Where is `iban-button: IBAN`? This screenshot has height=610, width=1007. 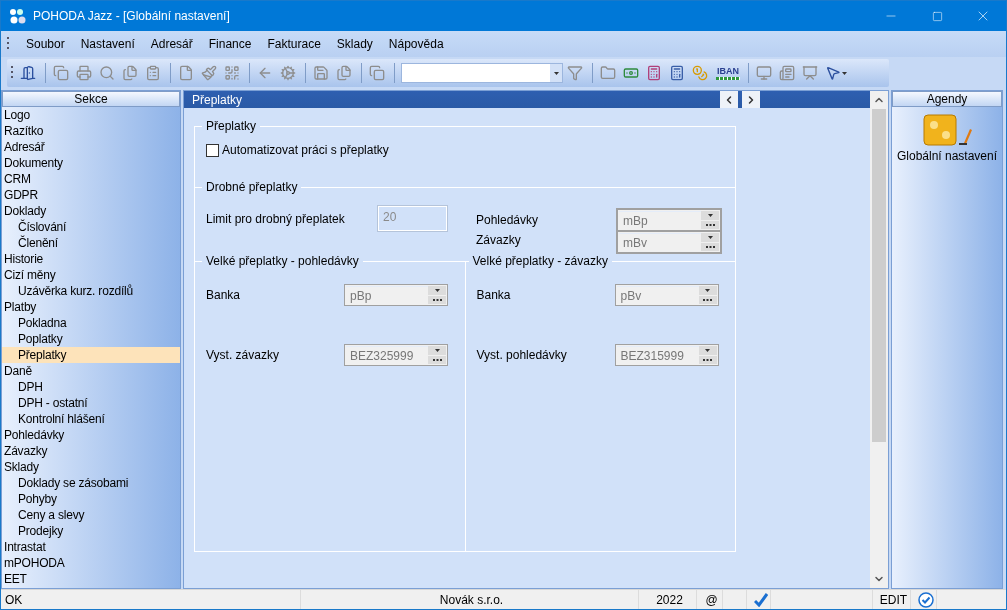 iban-button: IBAN is located at coordinates (728, 73).